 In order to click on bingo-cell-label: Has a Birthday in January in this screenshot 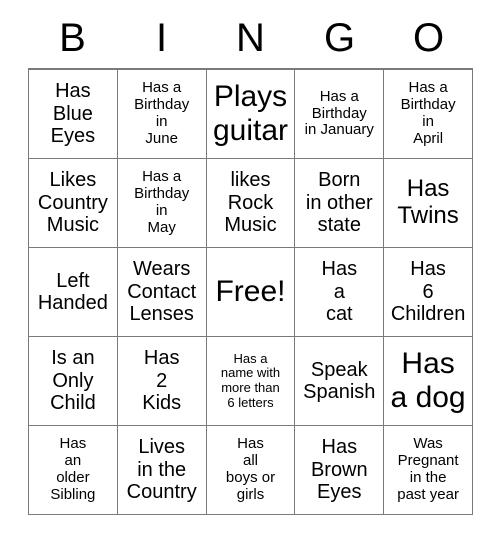, I will do `click(339, 113)`.